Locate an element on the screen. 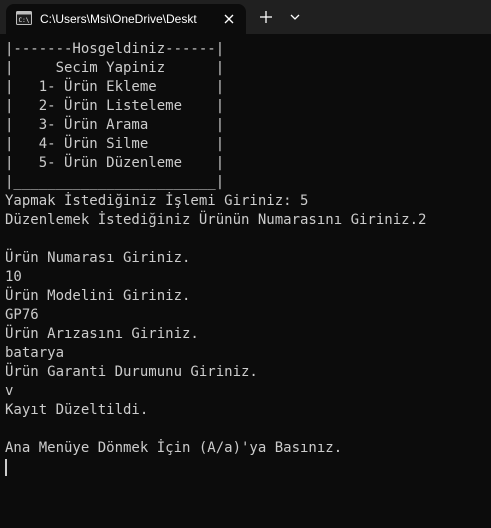 Image resolution: width=491 pixels, height=528 pixels. record-updated-message: Kayıt Düzeltildi. is located at coordinates (77, 410).